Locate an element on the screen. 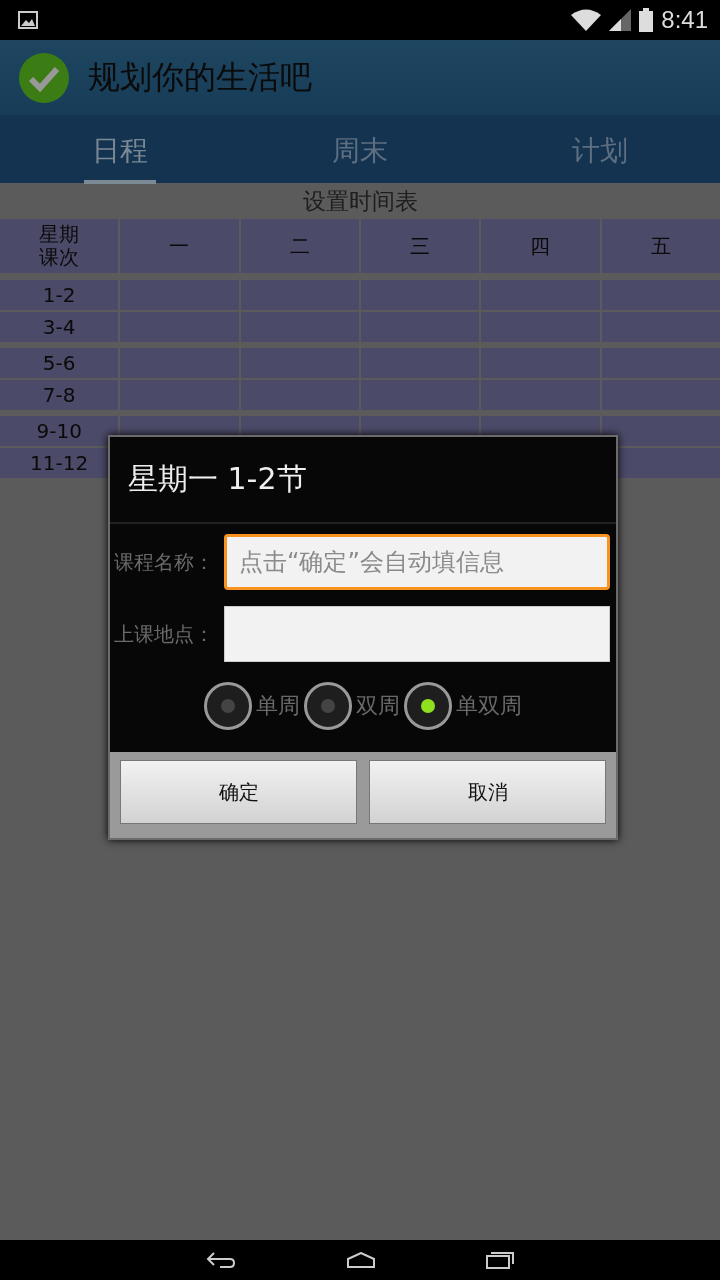 This screenshot has width=720, height=1280. home-icon is located at coordinates (361, 1260).